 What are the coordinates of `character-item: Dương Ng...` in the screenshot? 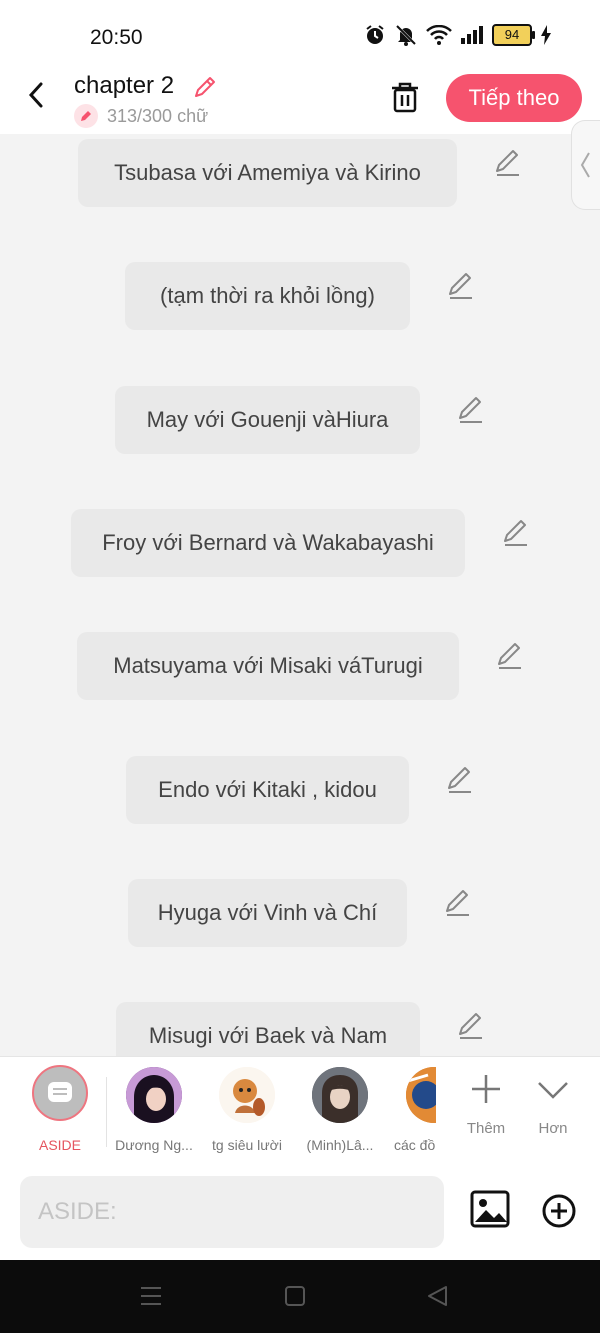 It's located at (154, 1110).